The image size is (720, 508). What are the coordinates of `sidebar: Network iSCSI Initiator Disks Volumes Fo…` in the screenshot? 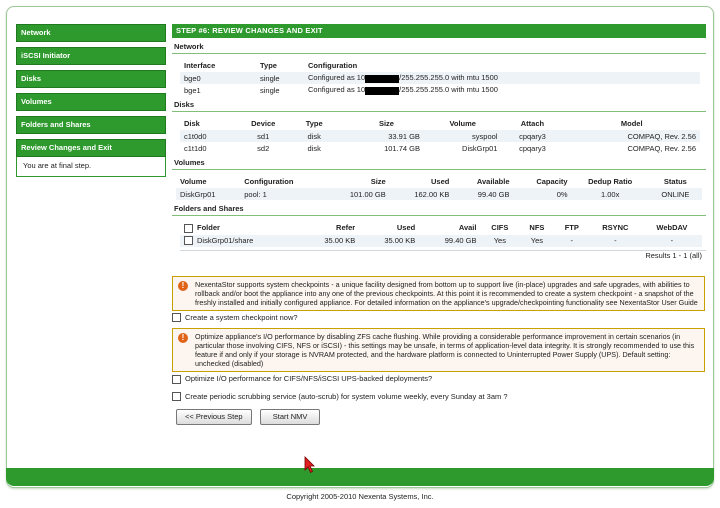 It's located at (91, 100).